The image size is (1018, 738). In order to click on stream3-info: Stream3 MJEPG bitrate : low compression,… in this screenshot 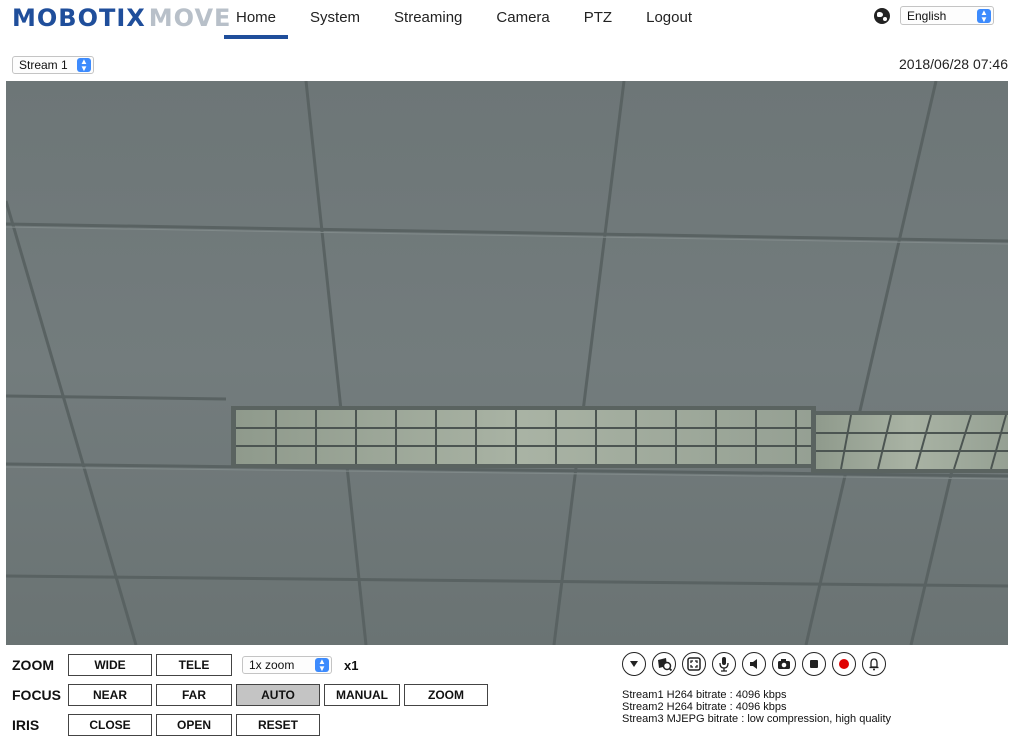, I will do `click(757, 719)`.